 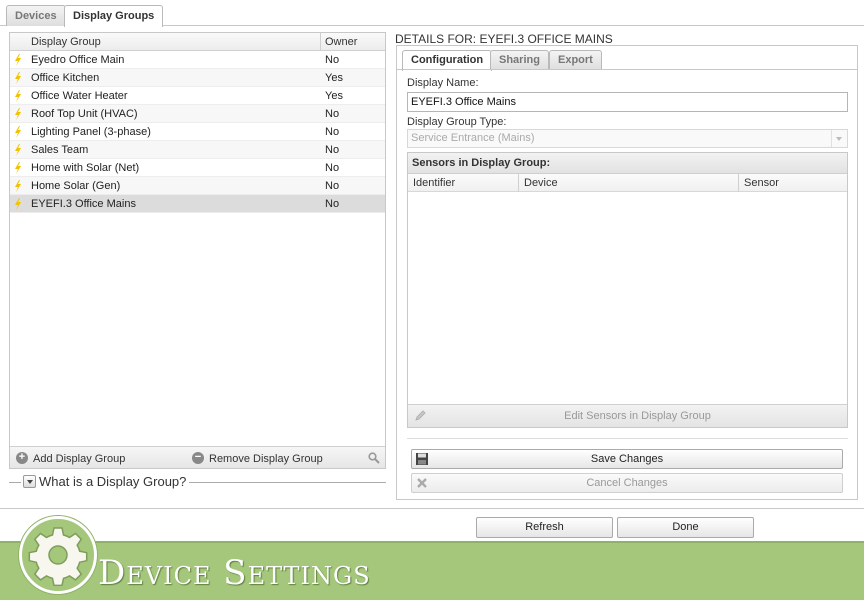 I want to click on tab-strip-divider, so click(x=627, y=69).